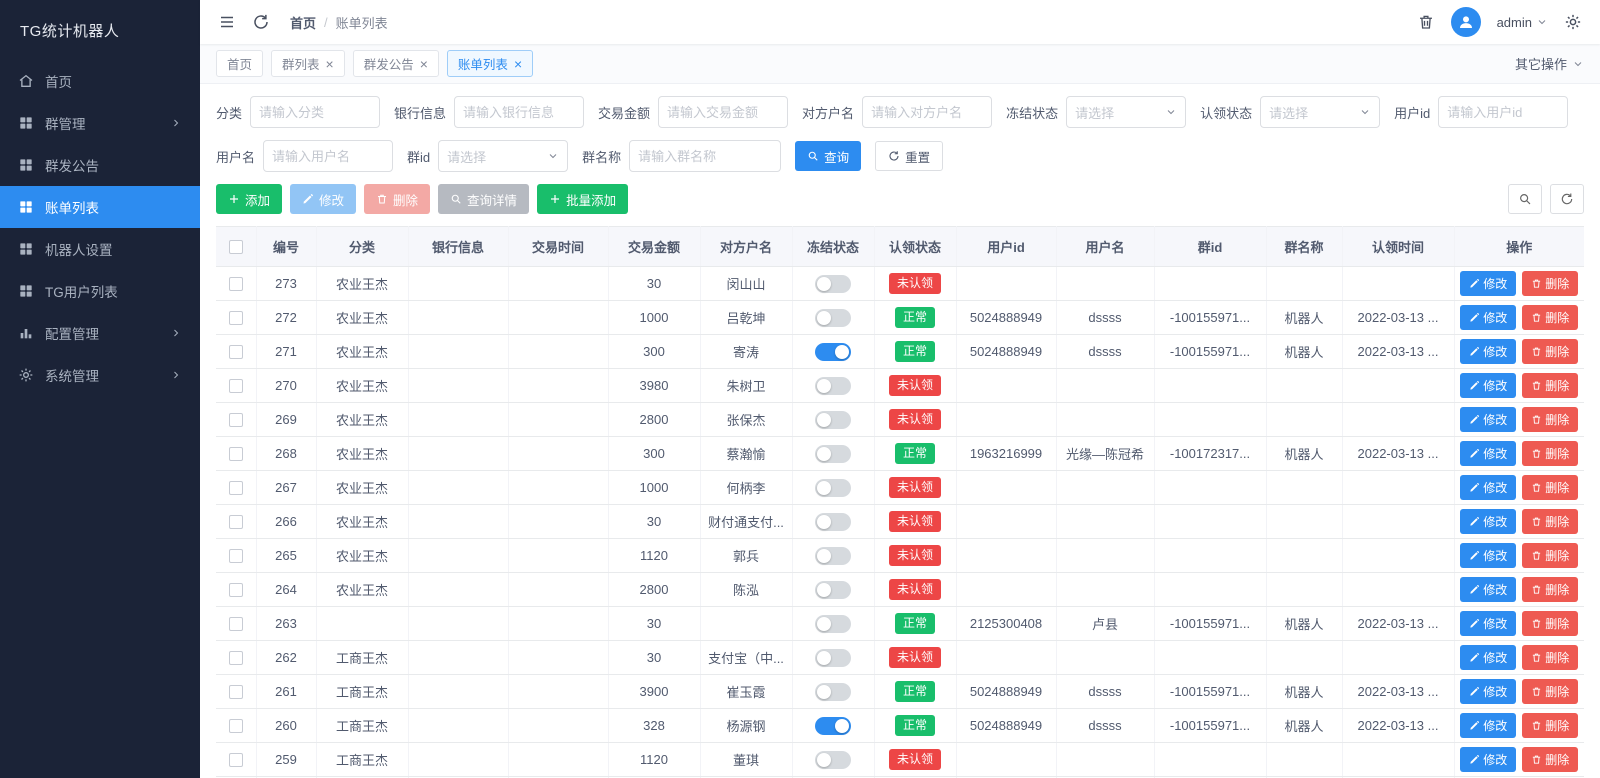 This screenshot has height=778, width=1600. Describe the element at coordinates (249, 199) in the screenshot. I see `add-button: 添加` at that location.